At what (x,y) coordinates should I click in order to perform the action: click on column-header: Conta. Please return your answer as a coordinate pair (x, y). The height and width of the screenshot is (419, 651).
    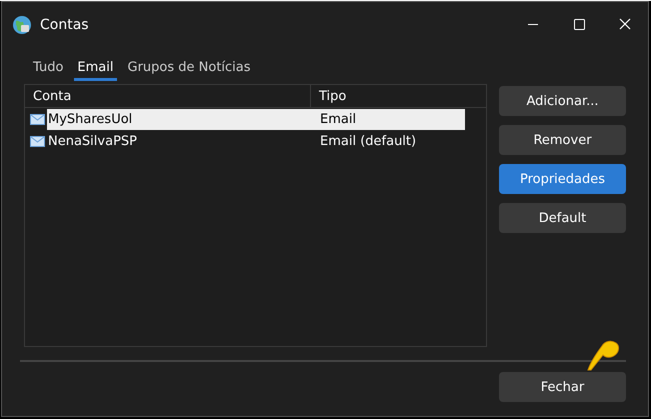
    Looking at the image, I should click on (48, 96).